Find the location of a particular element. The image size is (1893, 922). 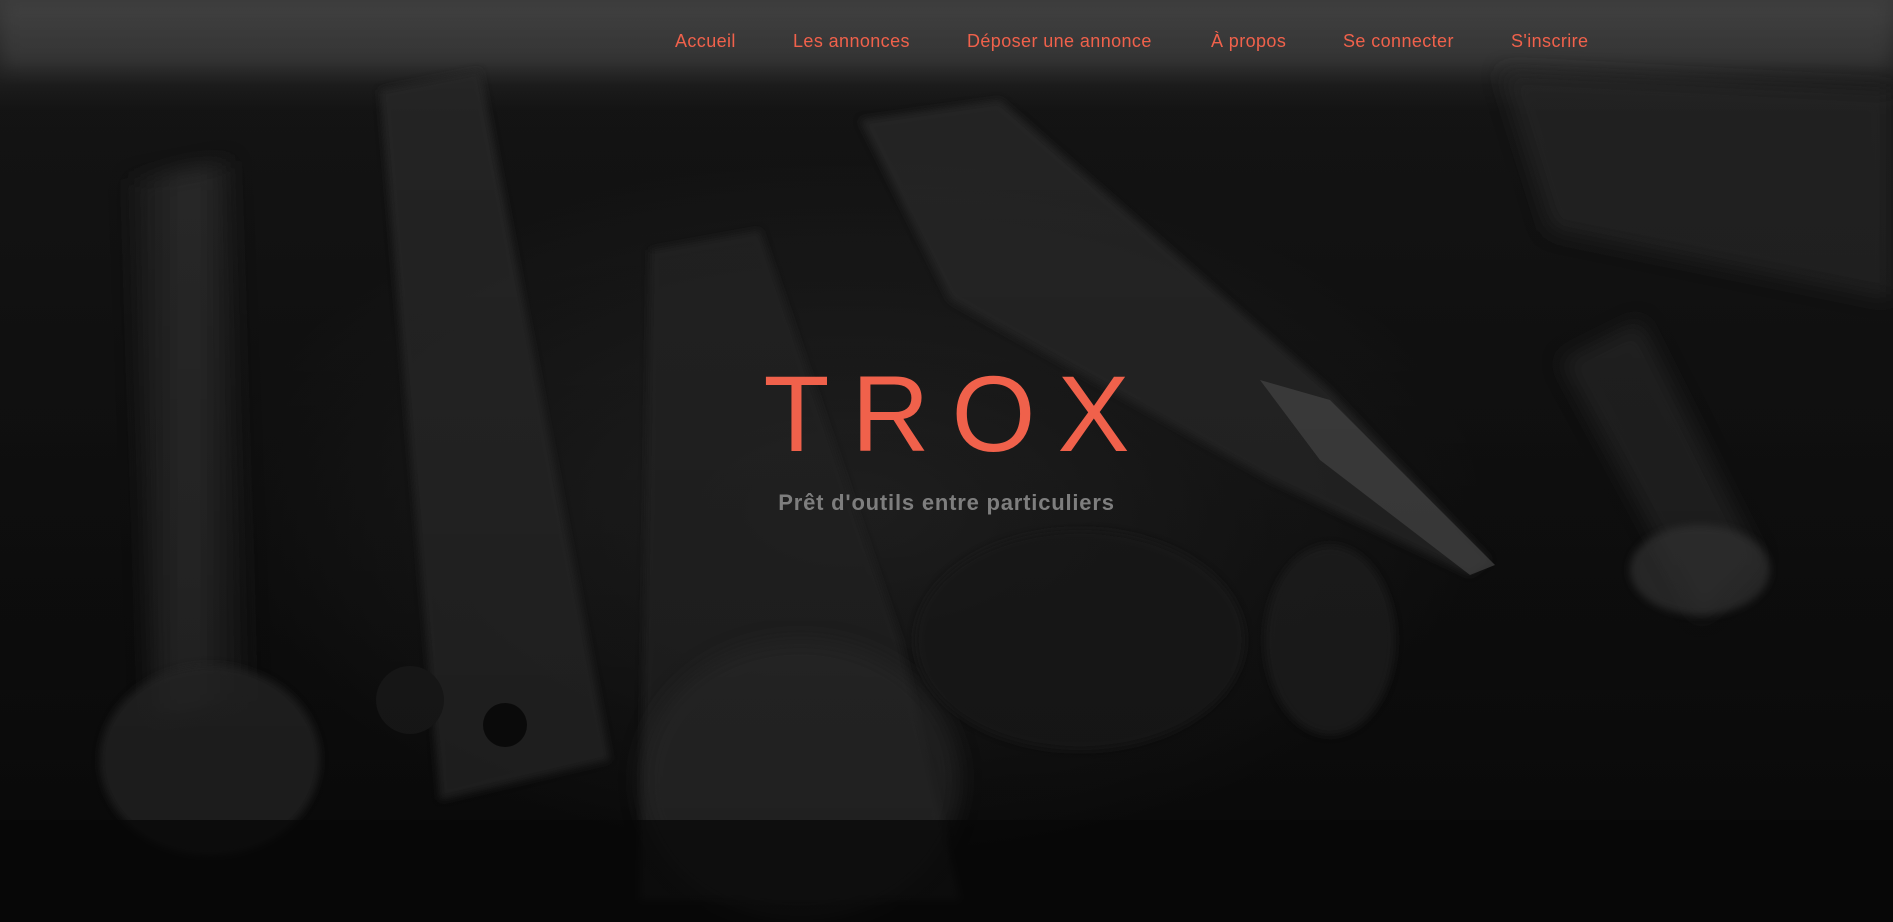

nav-link-s-inscrire: S'inscrire is located at coordinates (1549, 41).